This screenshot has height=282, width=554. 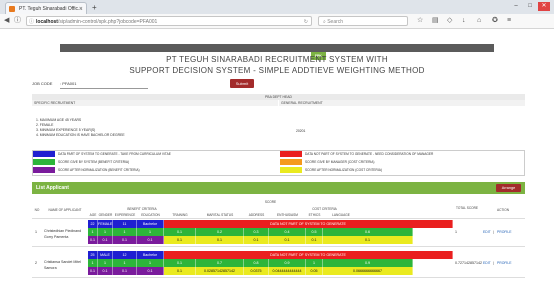 I want to click on legend-swatch-green, so click(x=44, y=162).